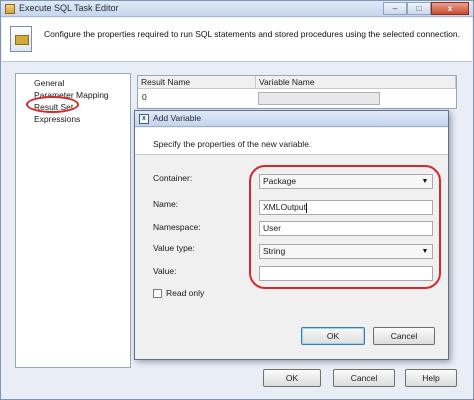 The width and height of the screenshot is (474, 400). I want to click on window-controls: – □ x, so click(426, 8).